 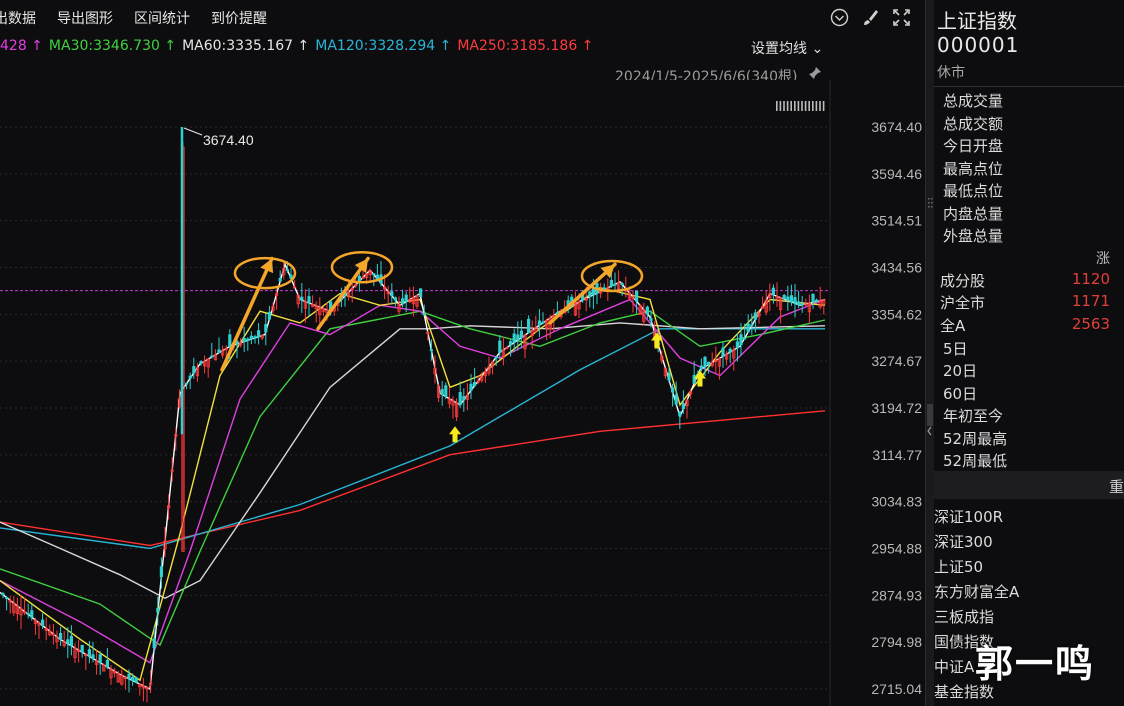 I want to click on ma-settings-button: 设置均线 ⌄, so click(x=787, y=48).